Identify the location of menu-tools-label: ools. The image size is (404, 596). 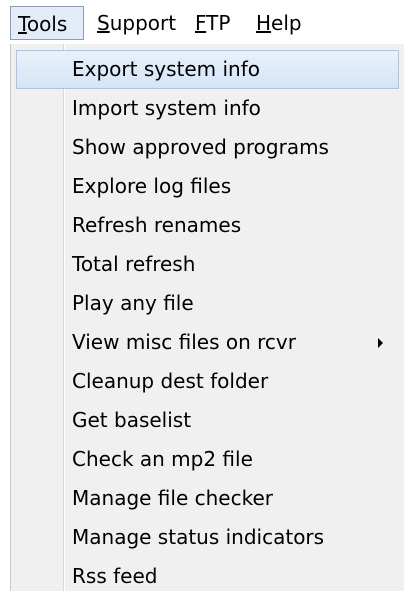
(47, 24).